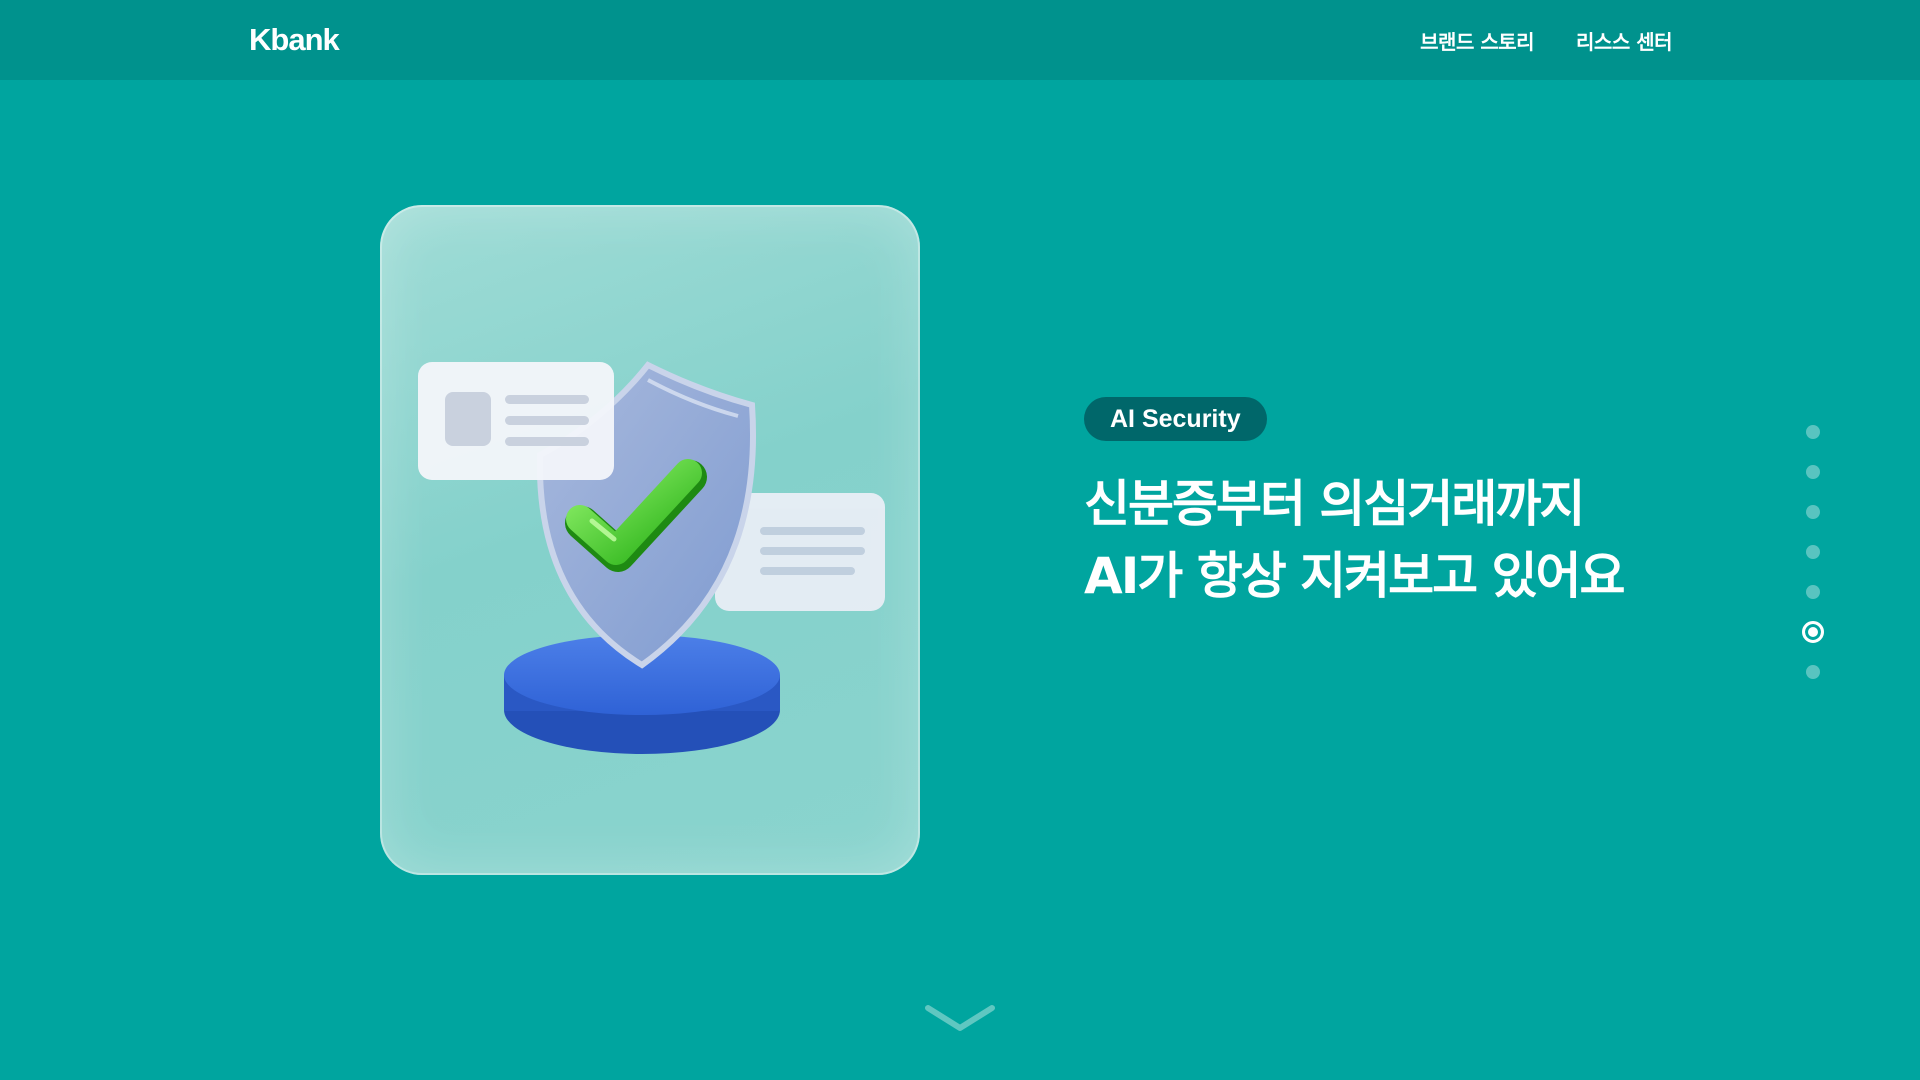  What do you see at coordinates (1546, 40) in the screenshot?
I see `top-nav: 브랜드 스토리 리스스 센터` at bounding box center [1546, 40].